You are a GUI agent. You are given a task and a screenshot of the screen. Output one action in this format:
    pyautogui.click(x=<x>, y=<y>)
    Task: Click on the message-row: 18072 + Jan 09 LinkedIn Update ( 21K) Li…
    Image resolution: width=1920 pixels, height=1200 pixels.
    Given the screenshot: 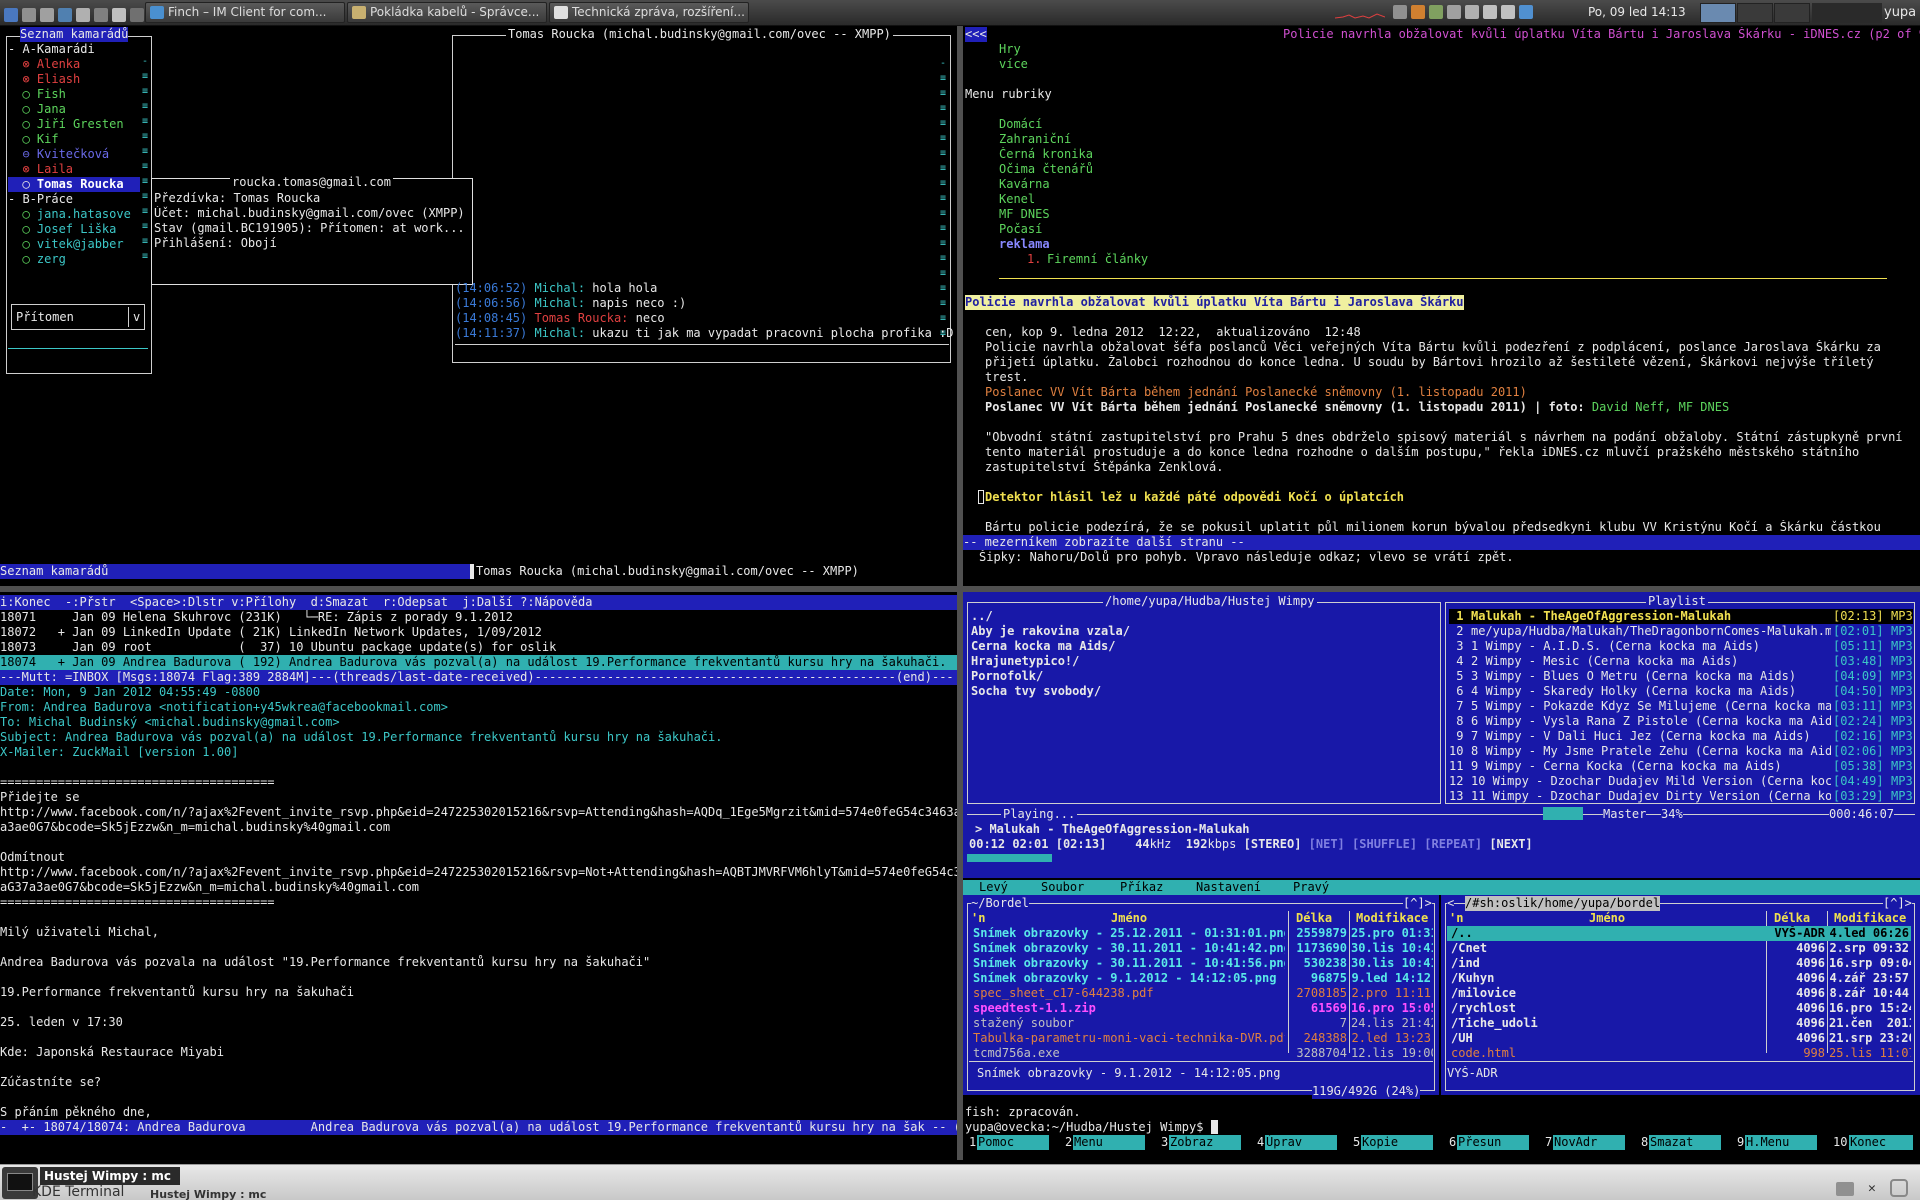 What is the action you would take?
    pyautogui.click(x=478, y=632)
    